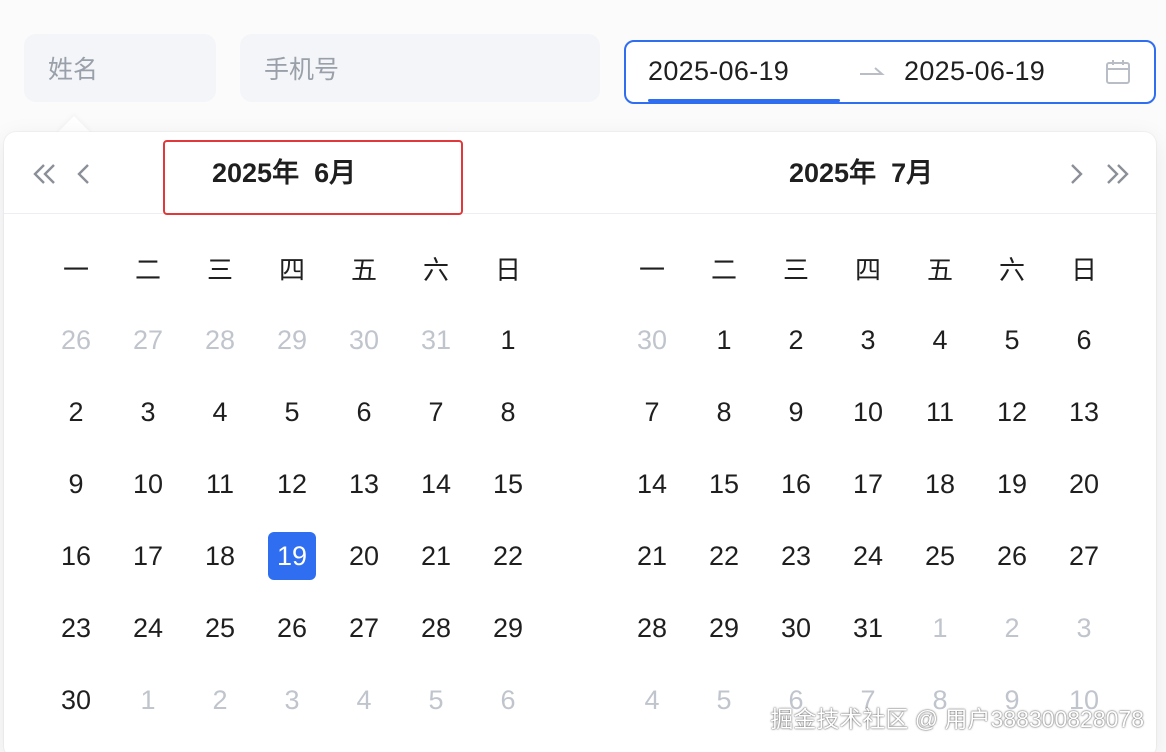  I want to click on weekday-header-row: 一二三四五六日, so click(292, 268).